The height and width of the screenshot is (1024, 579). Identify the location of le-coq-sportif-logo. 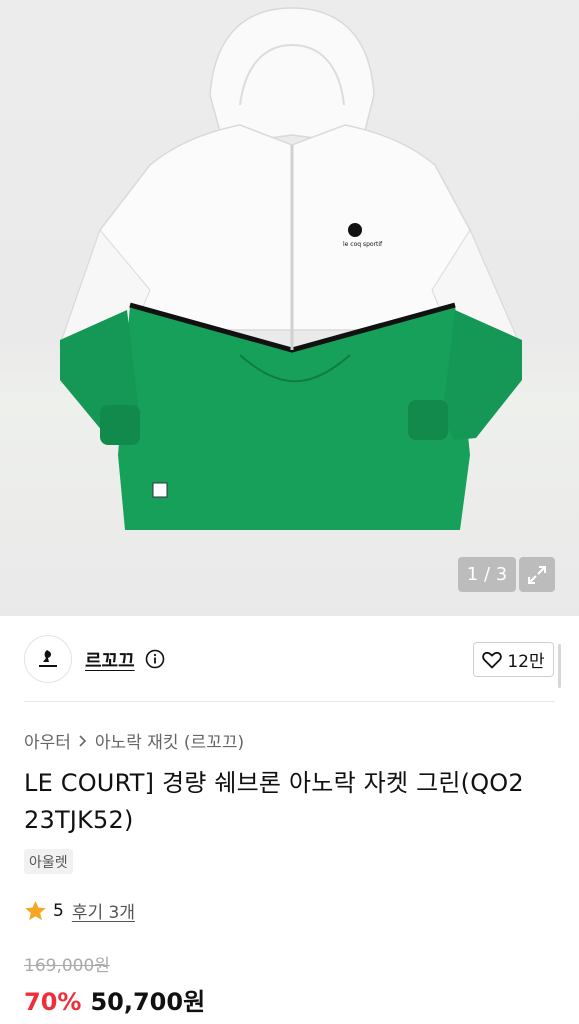
(48, 658).